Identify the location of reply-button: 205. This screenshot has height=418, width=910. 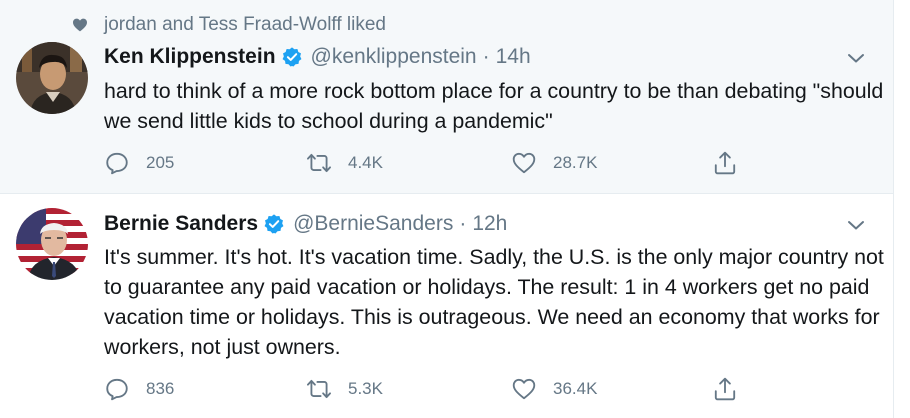
(139, 163).